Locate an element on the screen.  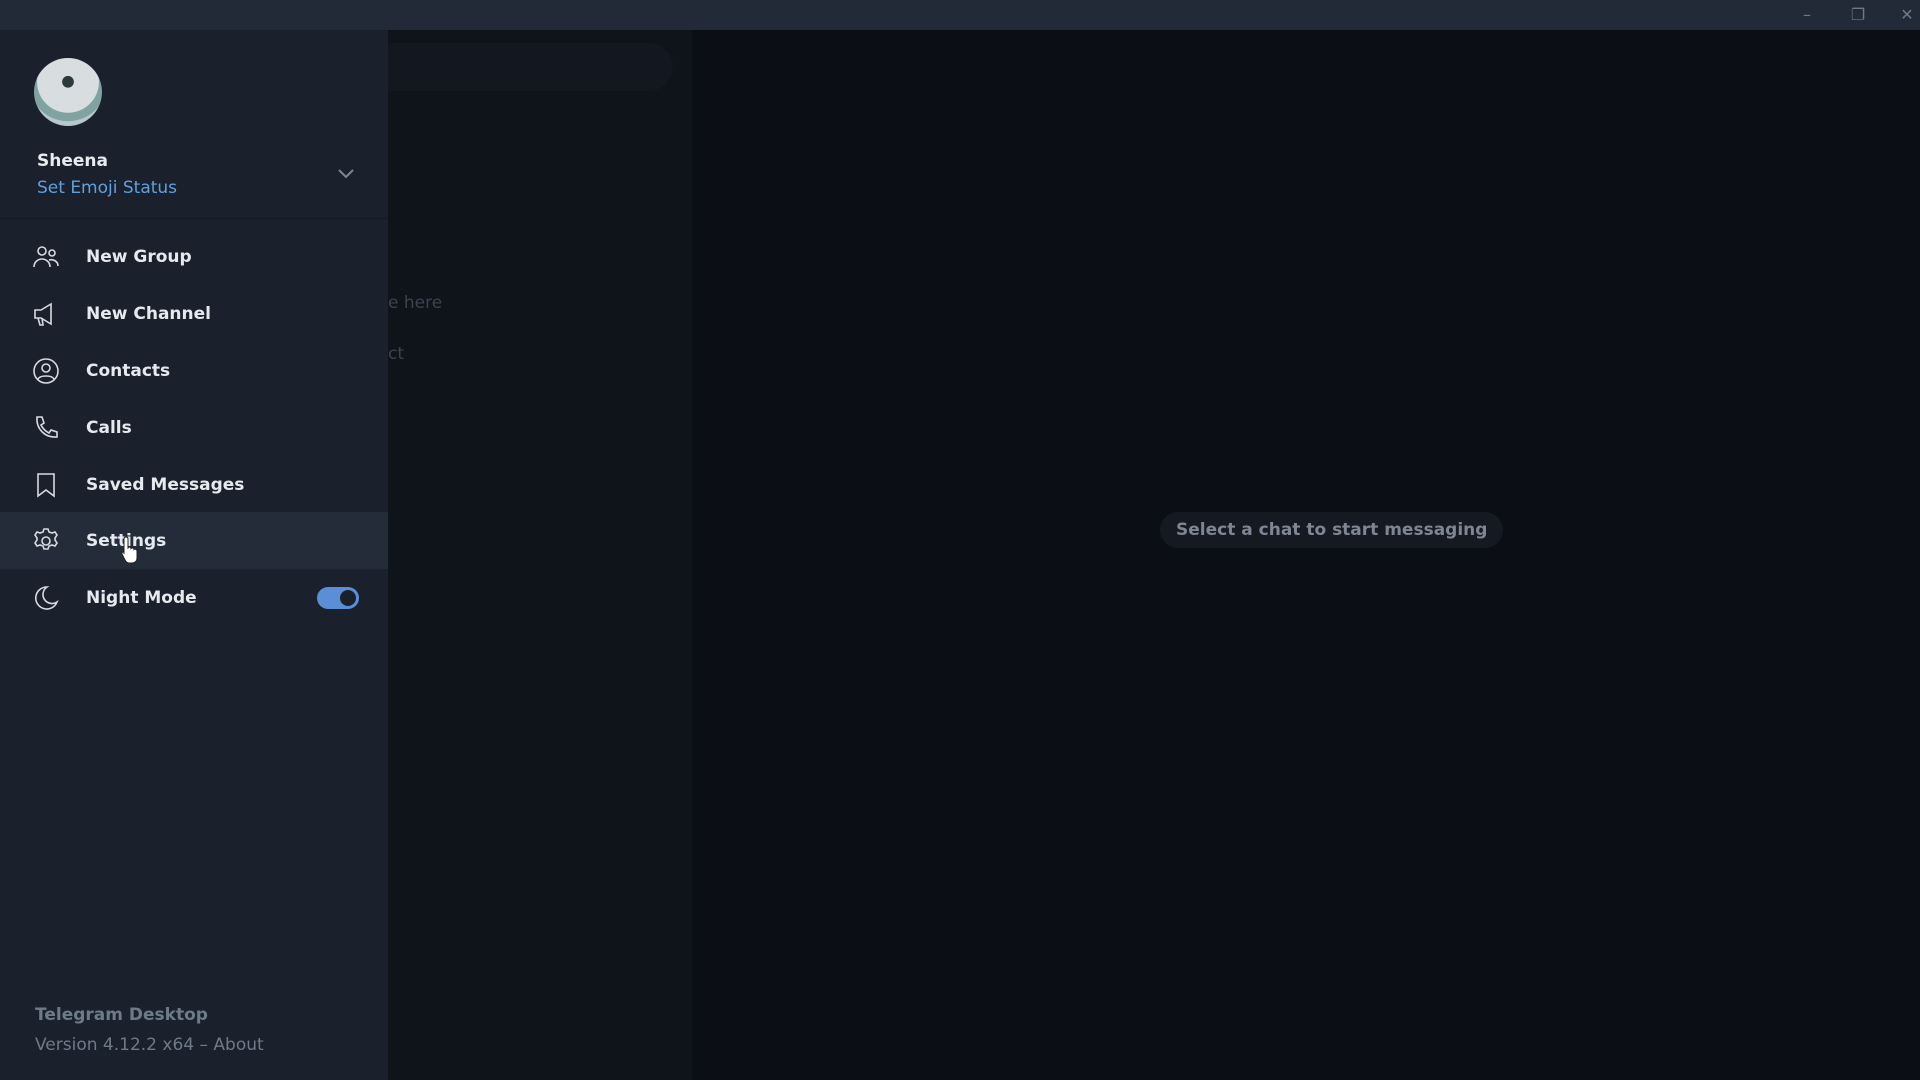
moon-icon is located at coordinates (47, 597).